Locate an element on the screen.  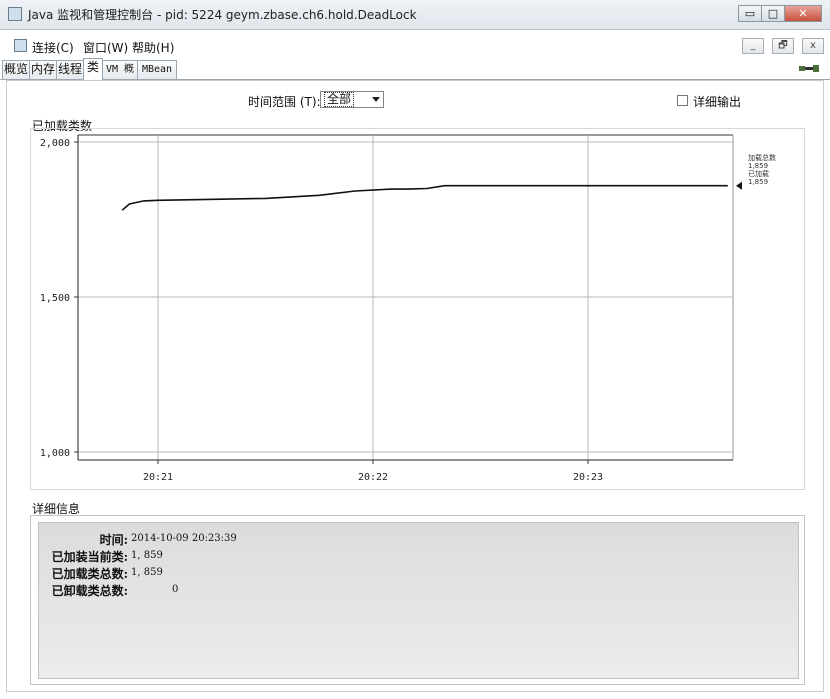
detail-time-label: 时间: is located at coordinates (113, 540).